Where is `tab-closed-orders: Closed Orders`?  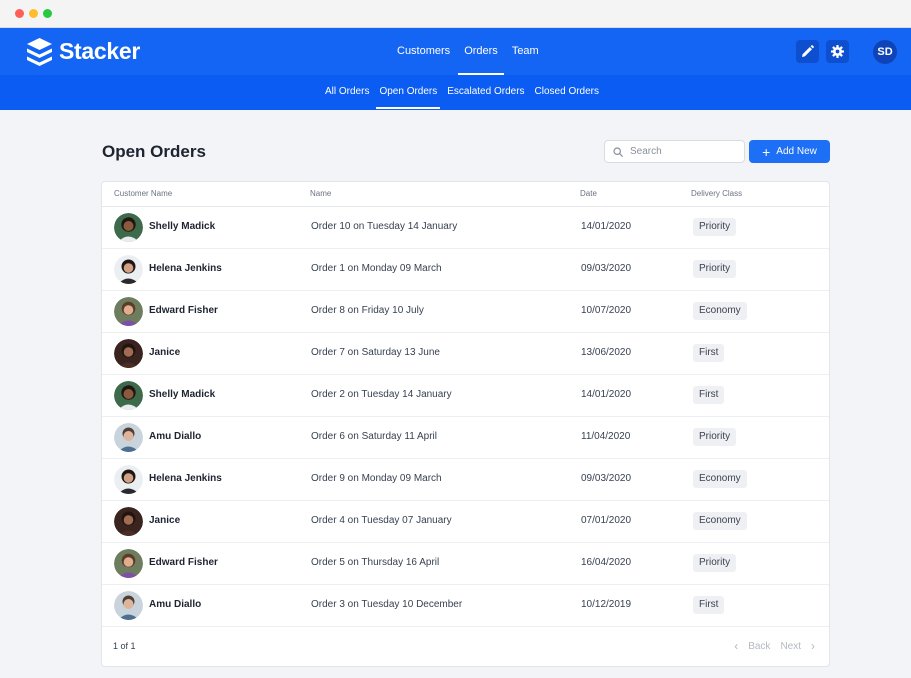 tab-closed-orders: Closed Orders is located at coordinates (567, 92).